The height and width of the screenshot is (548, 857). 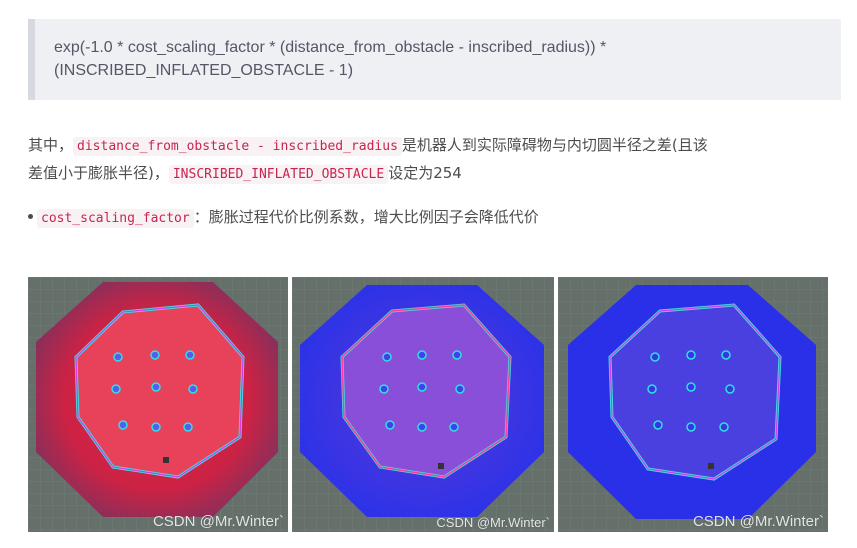 What do you see at coordinates (158, 404) in the screenshot?
I see `costmap-image-red: CSDN @Mr.Winter`` at bounding box center [158, 404].